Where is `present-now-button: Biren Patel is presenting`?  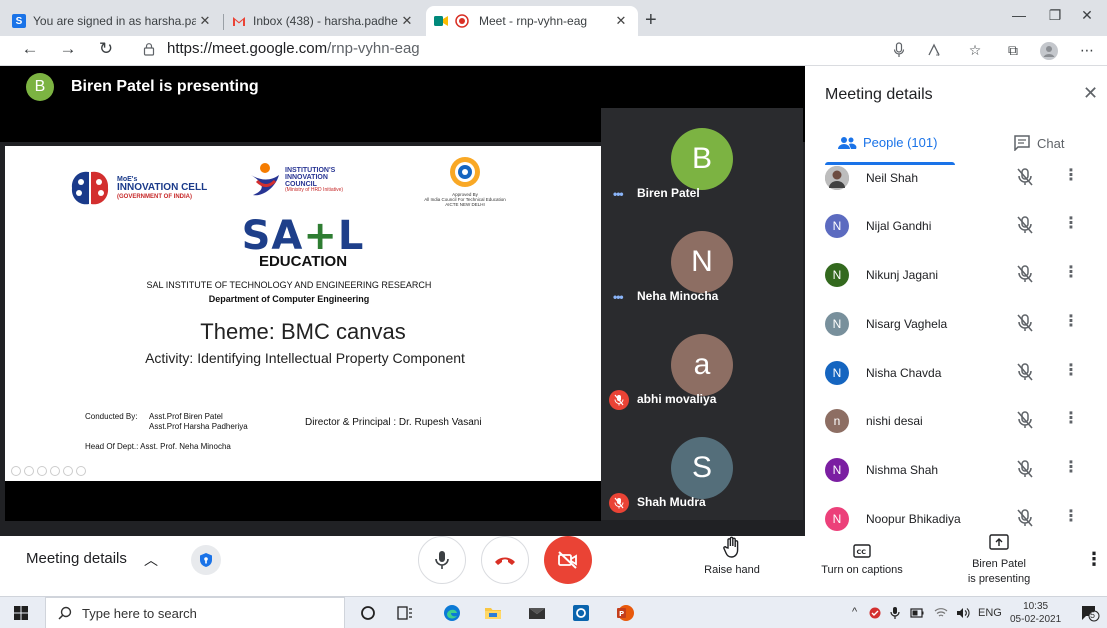 present-now-button: Biren Patel is presenting is located at coordinates (999, 557).